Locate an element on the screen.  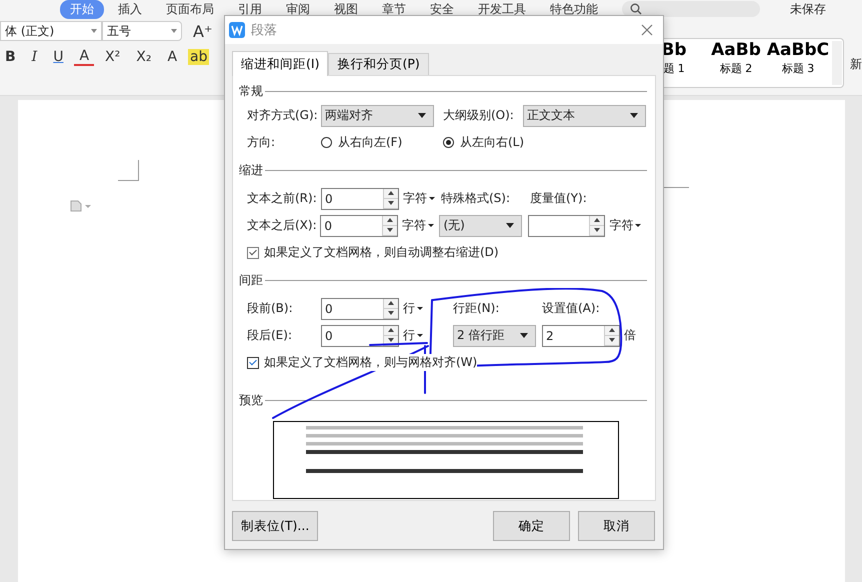
set-value-spinbox: 2 is located at coordinates (581, 335).